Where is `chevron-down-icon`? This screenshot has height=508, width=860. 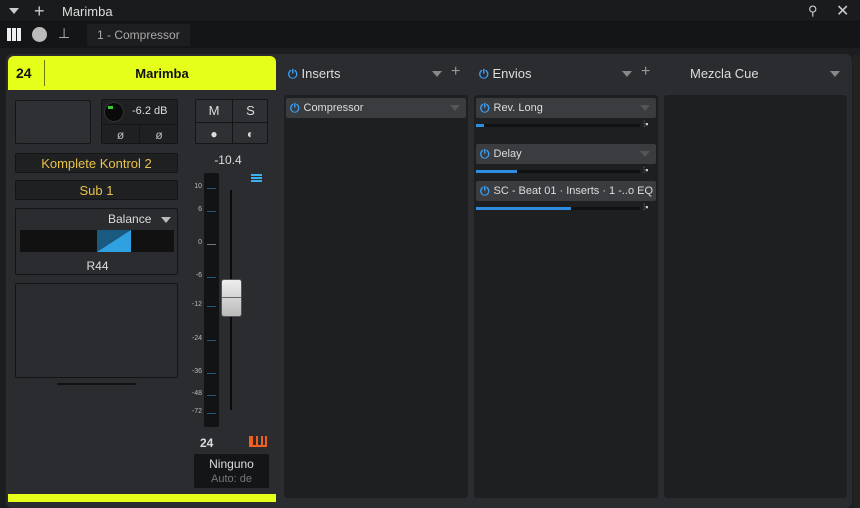
chevron-down-icon is located at coordinates (166, 220).